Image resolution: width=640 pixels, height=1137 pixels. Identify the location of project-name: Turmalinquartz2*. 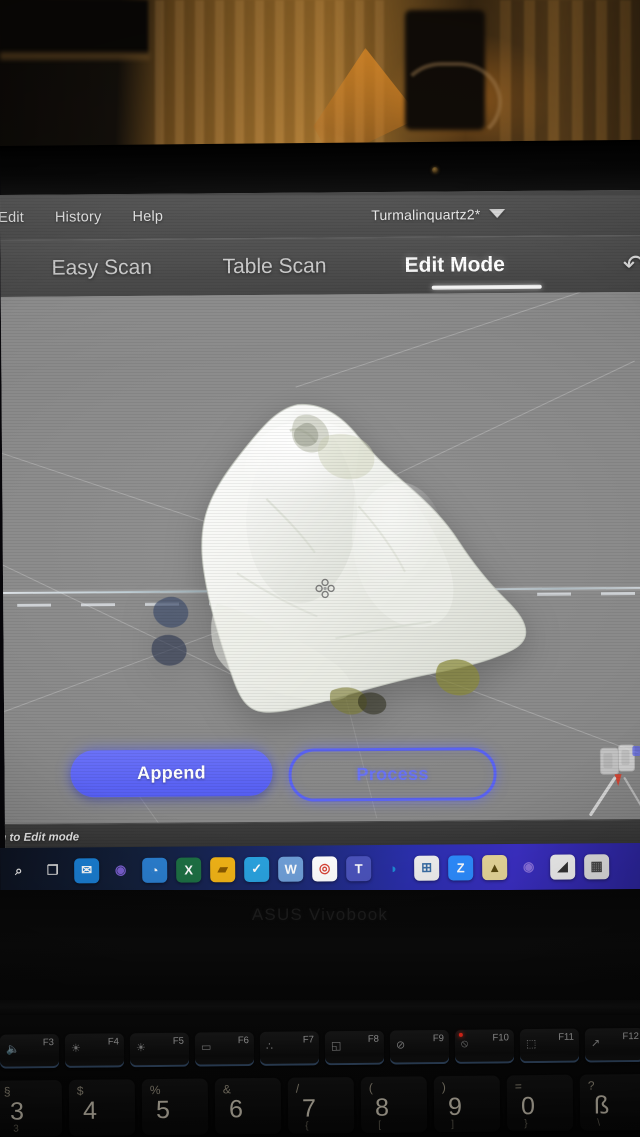
(426, 214).